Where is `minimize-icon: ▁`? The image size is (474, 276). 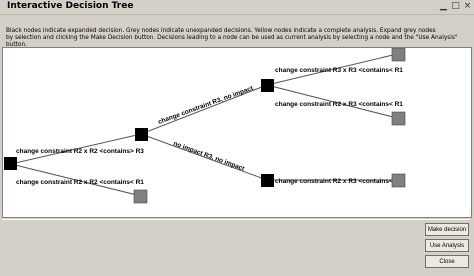 minimize-icon: ▁ is located at coordinates (443, 6).